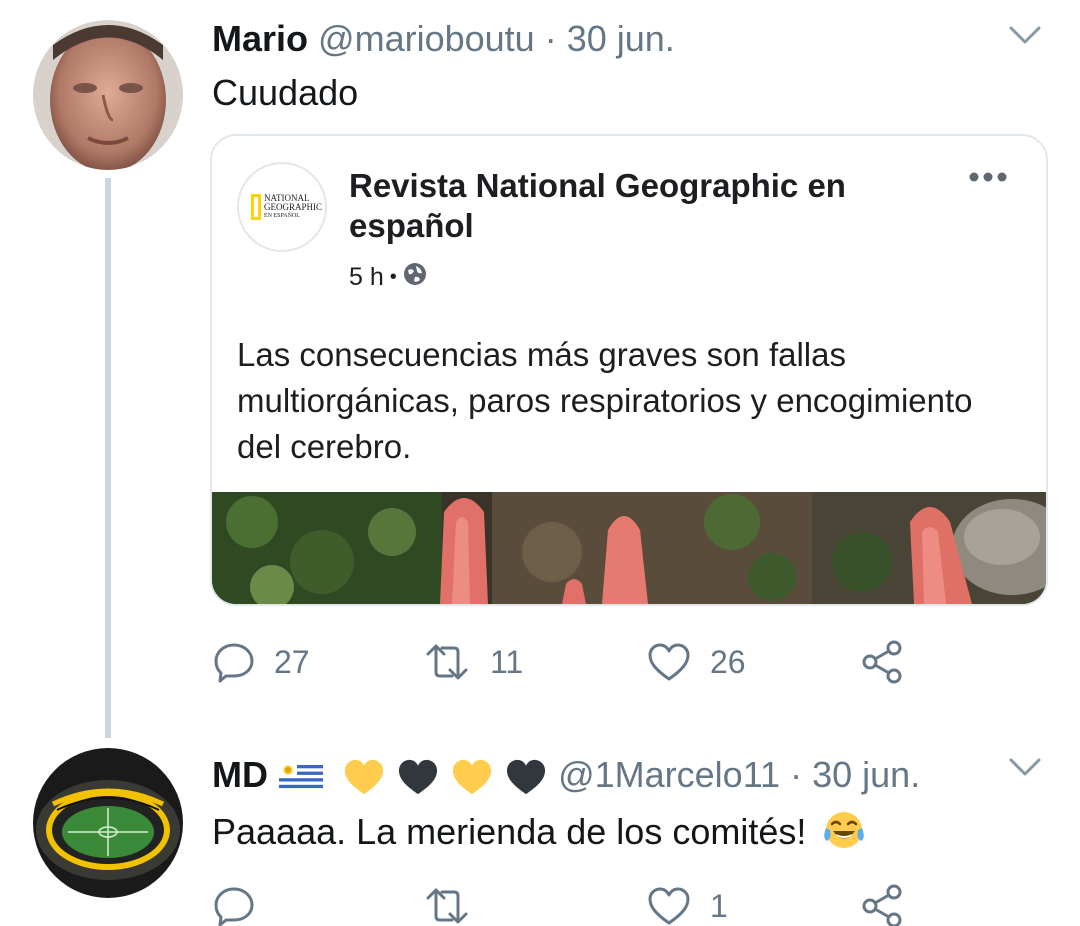  What do you see at coordinates (844, 830) in the screenshot?
I see `tears-of-joy-emoji-icon` at bounding box center [844, 830].